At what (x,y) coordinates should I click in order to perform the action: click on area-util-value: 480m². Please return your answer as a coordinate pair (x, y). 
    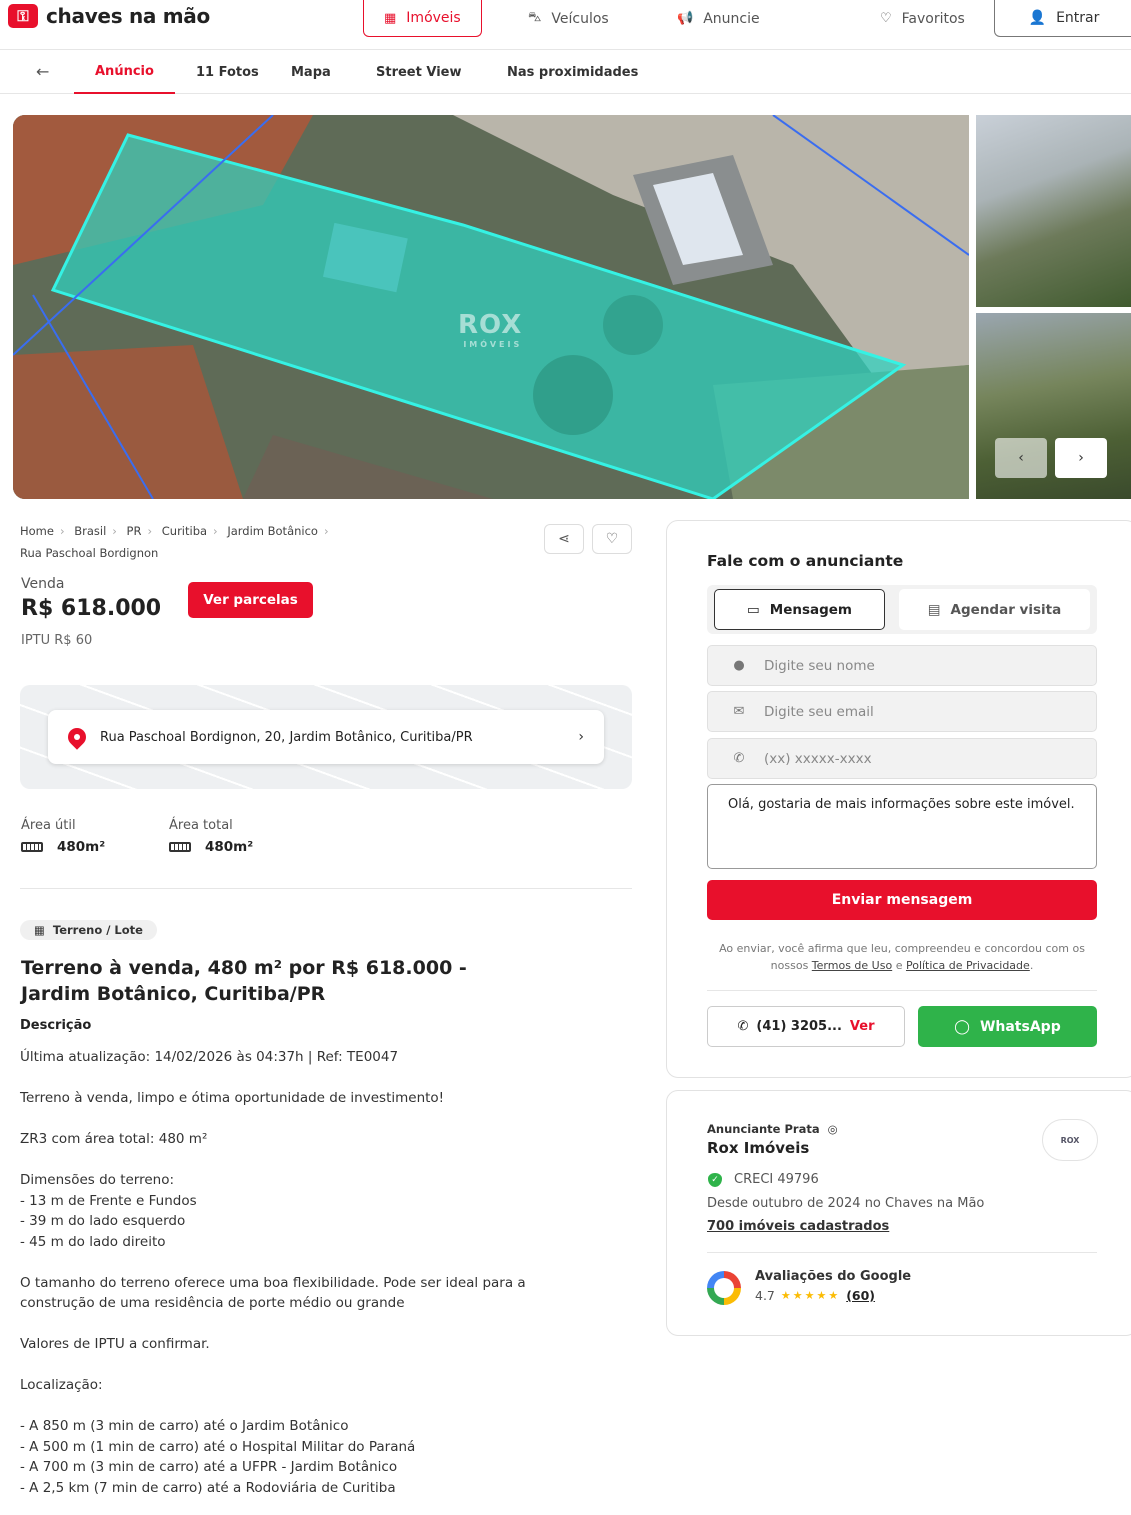
    Looking at the image, I should click on (81, 847).